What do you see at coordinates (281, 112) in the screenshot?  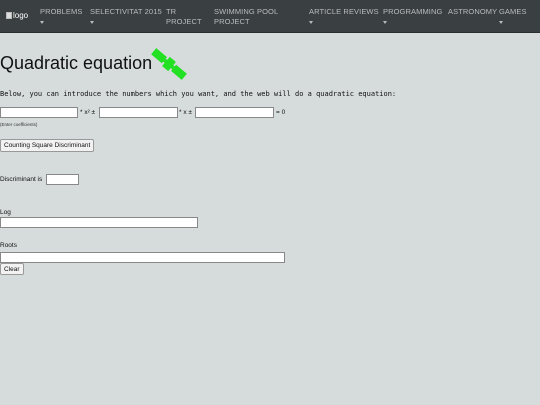 I see `coef-c-label: = 0` at bounding box center [281, 112].